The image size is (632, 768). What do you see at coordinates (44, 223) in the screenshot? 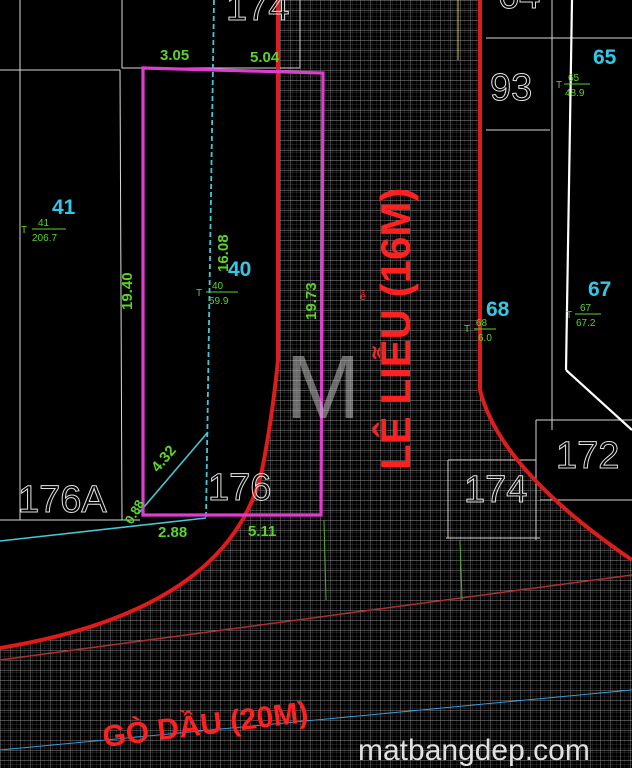
I see `lot-41-sub-top: 41` at bounding box center [44, 223].